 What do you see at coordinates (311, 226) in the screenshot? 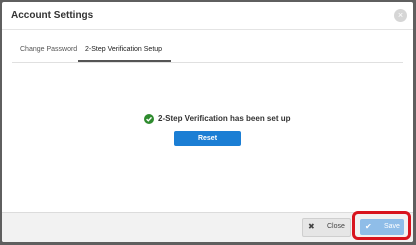
I see `close-x-icon: ✖` at bounding box center [311, 226].